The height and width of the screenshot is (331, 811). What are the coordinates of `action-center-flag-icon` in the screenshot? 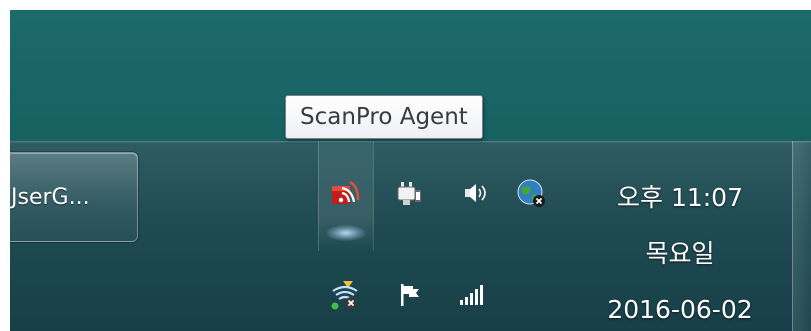 It's located at (410, 295).